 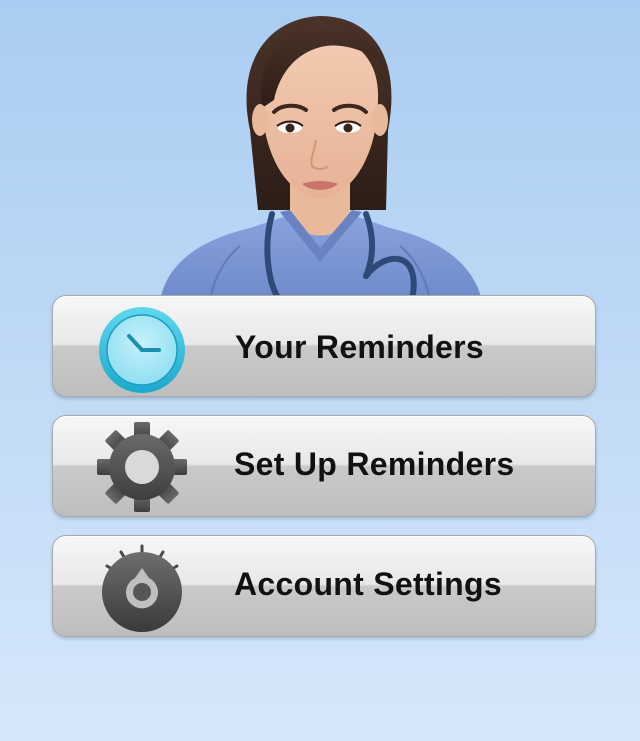 I want to click on your-reminders-label: Your Reminders, so click(x=359, y=347).